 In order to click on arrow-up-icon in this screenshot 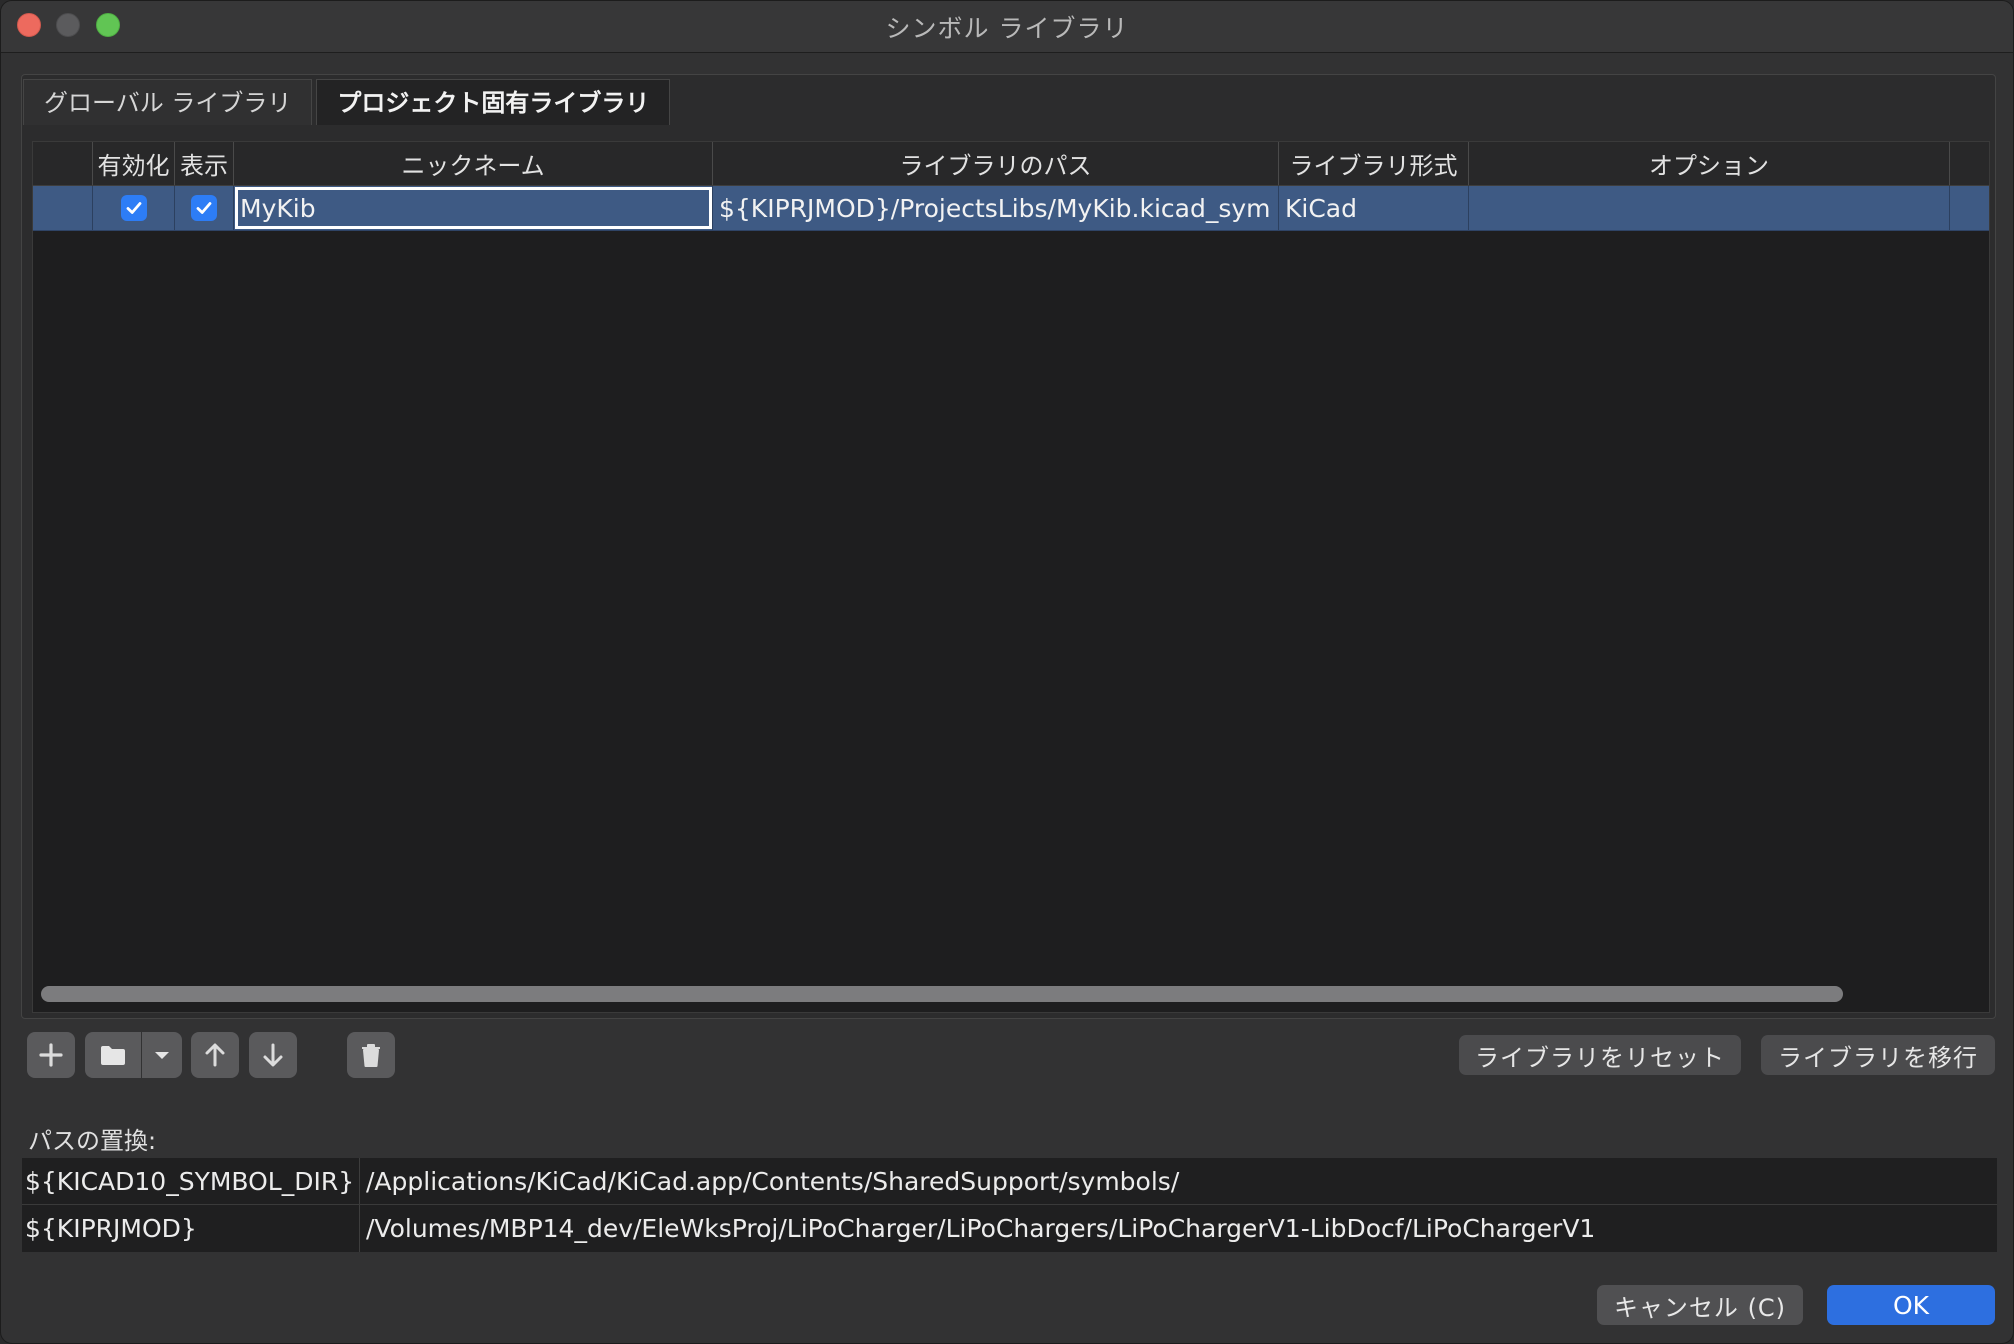, I will do `click(215, 1055)`.